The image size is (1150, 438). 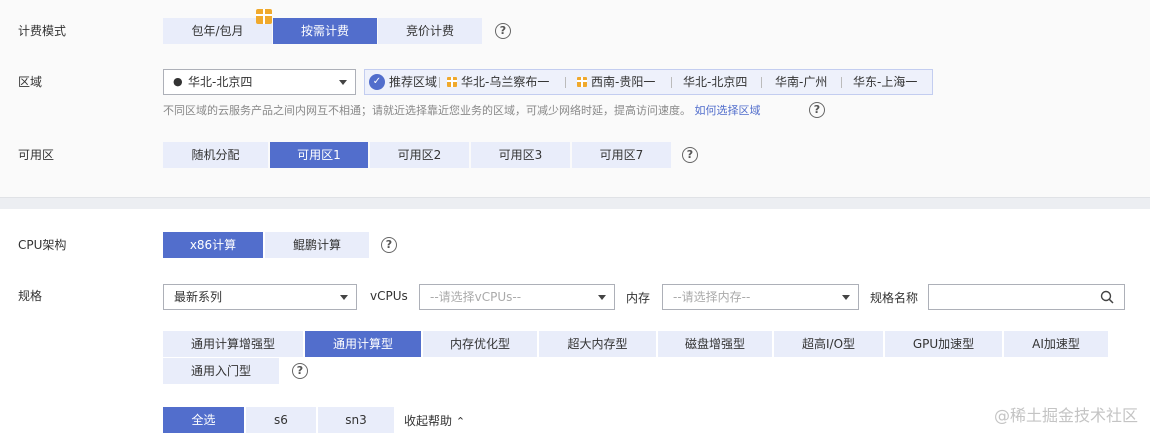 I want to click on spec-type-high-io: 超高I/O型, so click(x=828, y=344).